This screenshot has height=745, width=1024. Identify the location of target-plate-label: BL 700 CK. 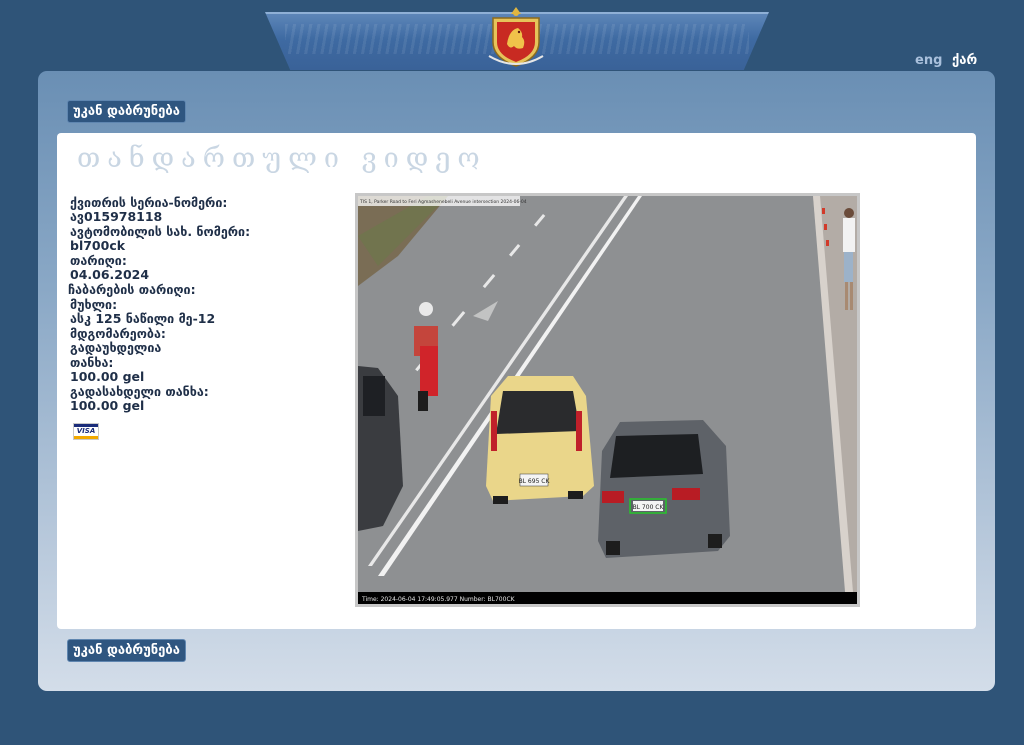
(649, 507).